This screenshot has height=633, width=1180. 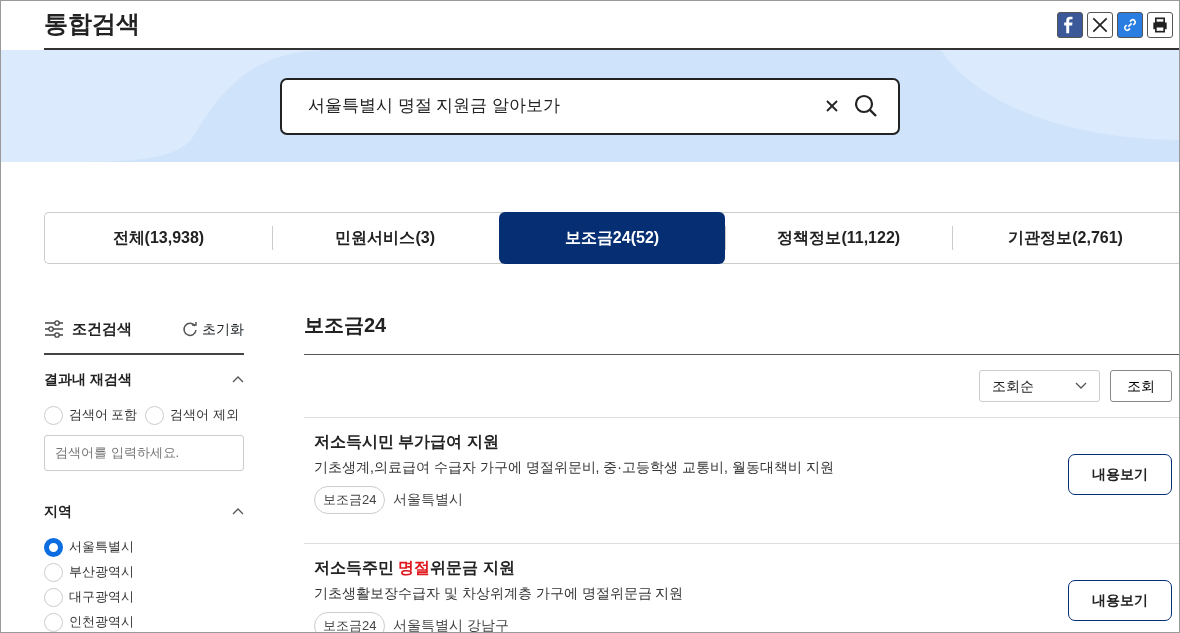 I want to click on option-label: 검색어 포함, so click(x=103, y=415).